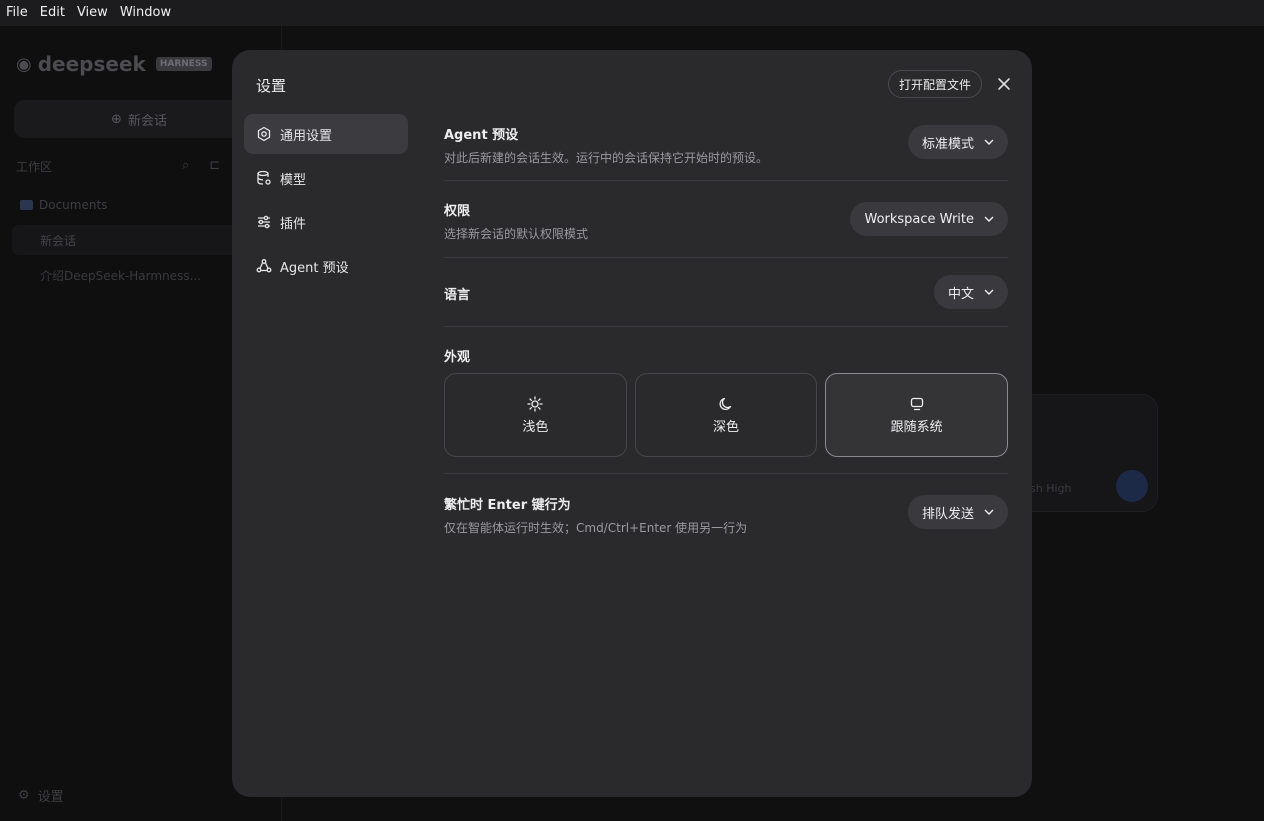 Image resolution: width=1264 pixels, height=821 pixels. I want to click on sun-icon, so click(535, 403).